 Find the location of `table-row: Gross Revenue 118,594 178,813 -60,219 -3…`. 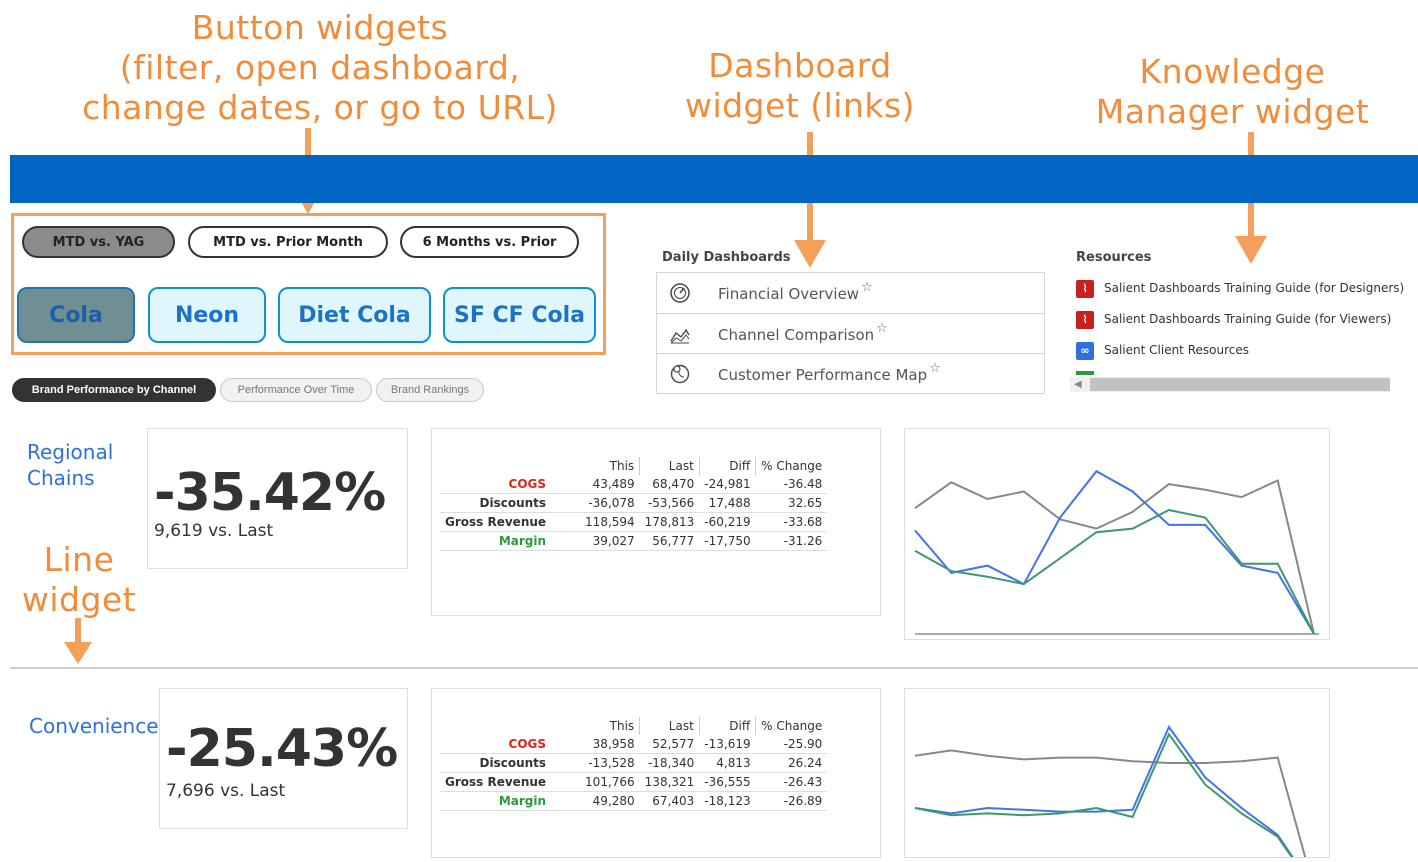

table-row: Gross Revenue 118,594 178,813 -60,219 -3… is located at coordinates (634, 522).